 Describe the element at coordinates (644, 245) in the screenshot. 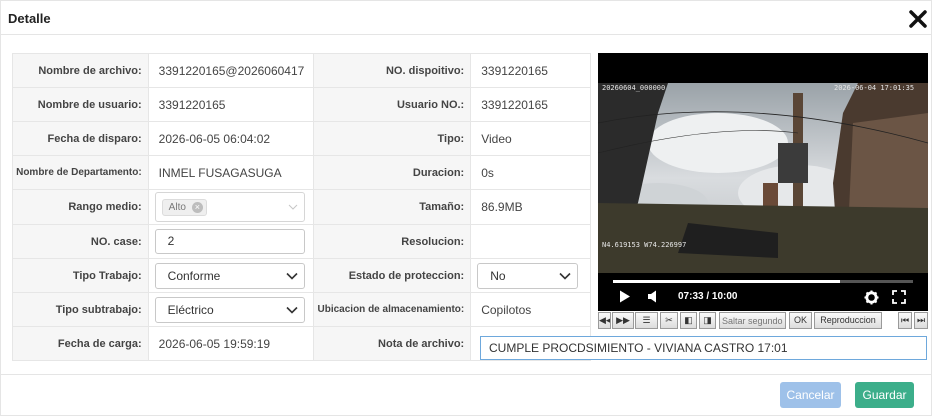

I see `video-osd-coords: N4.619153 W74.226997` at that location.